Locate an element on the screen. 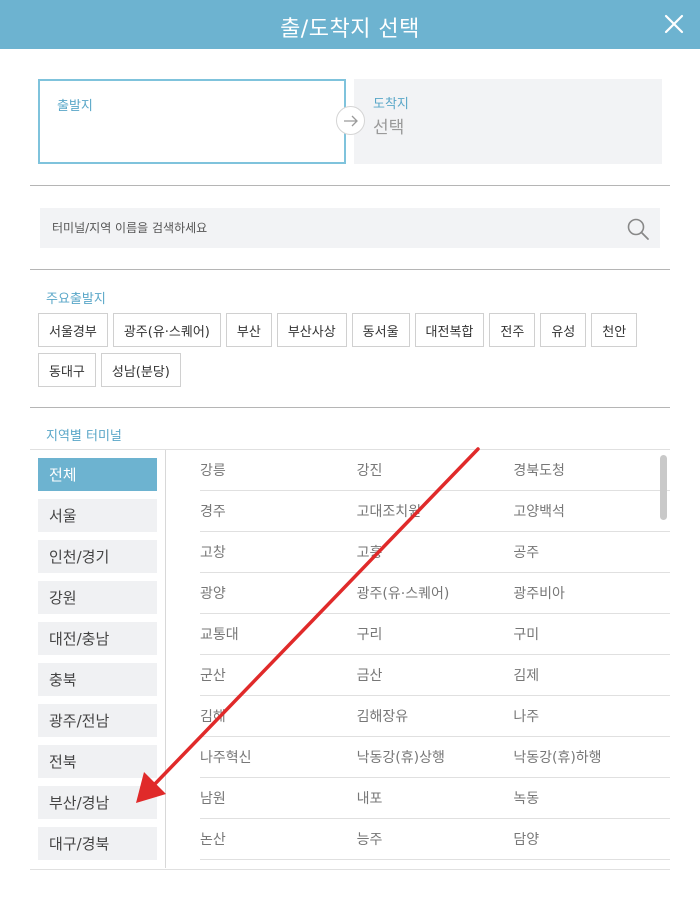  arrival-field: 도착지 선택 is located at coordinates (508, 121).